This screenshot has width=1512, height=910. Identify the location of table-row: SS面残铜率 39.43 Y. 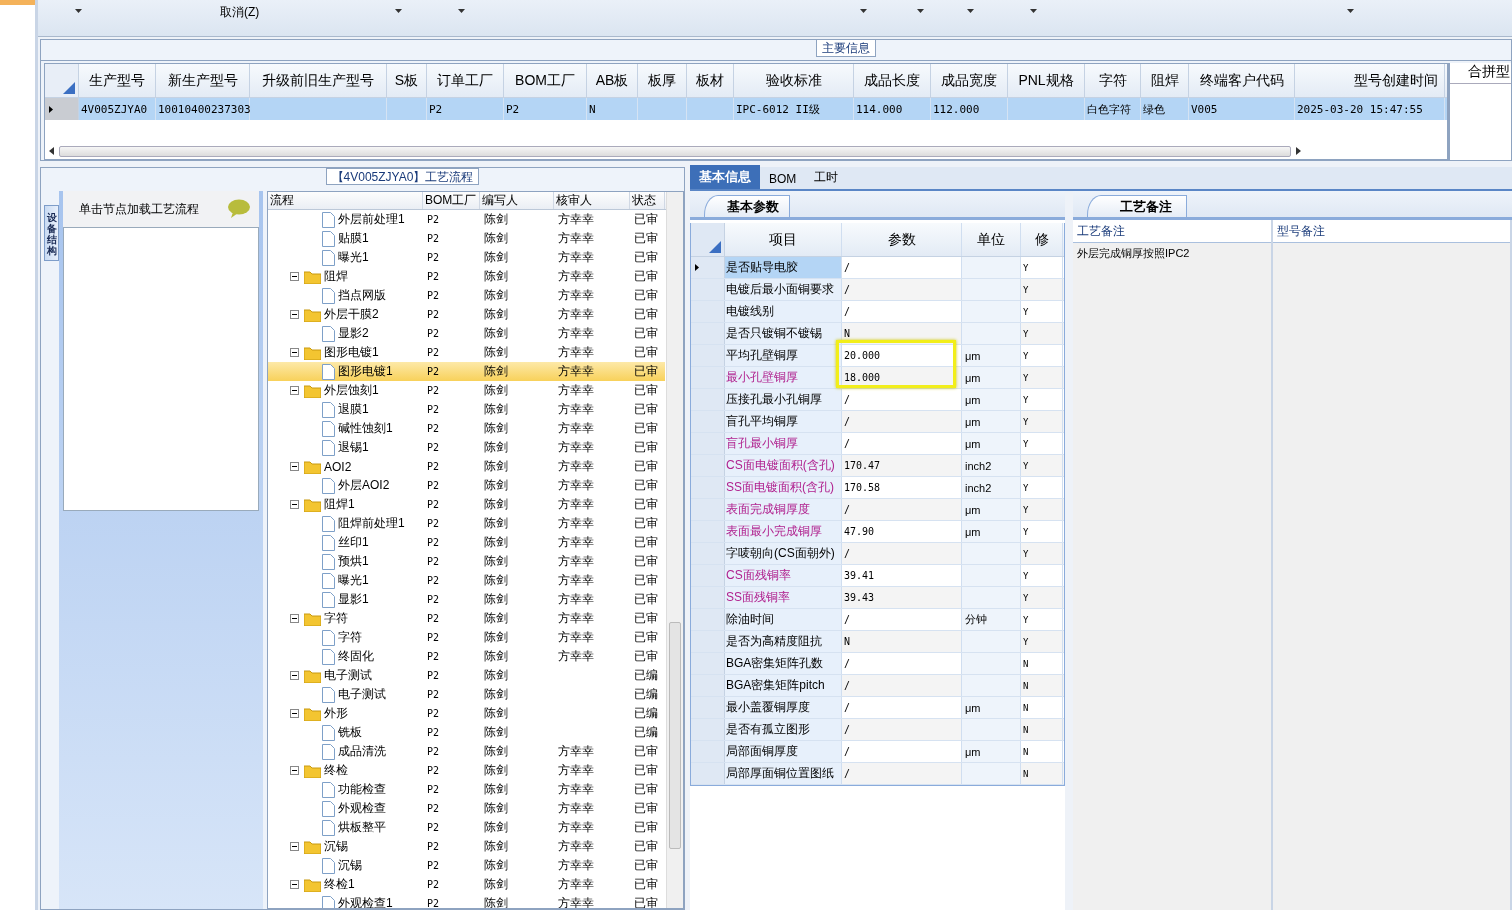
(877, 598).